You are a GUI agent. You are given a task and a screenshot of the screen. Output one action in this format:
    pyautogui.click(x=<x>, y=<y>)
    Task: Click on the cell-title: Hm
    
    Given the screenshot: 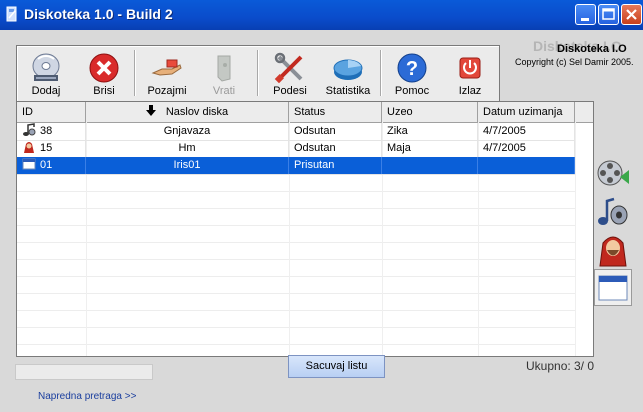 What is the action you would take?
    pyautogui.click(x=187, y=148)
    